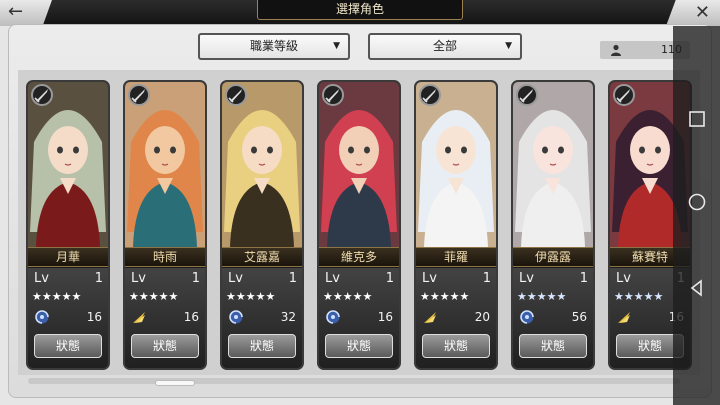 Image resolution: width=720 pixels, height=405 pixels. I want to click on scope-dropdown-value: 全部, so click(444, 46).